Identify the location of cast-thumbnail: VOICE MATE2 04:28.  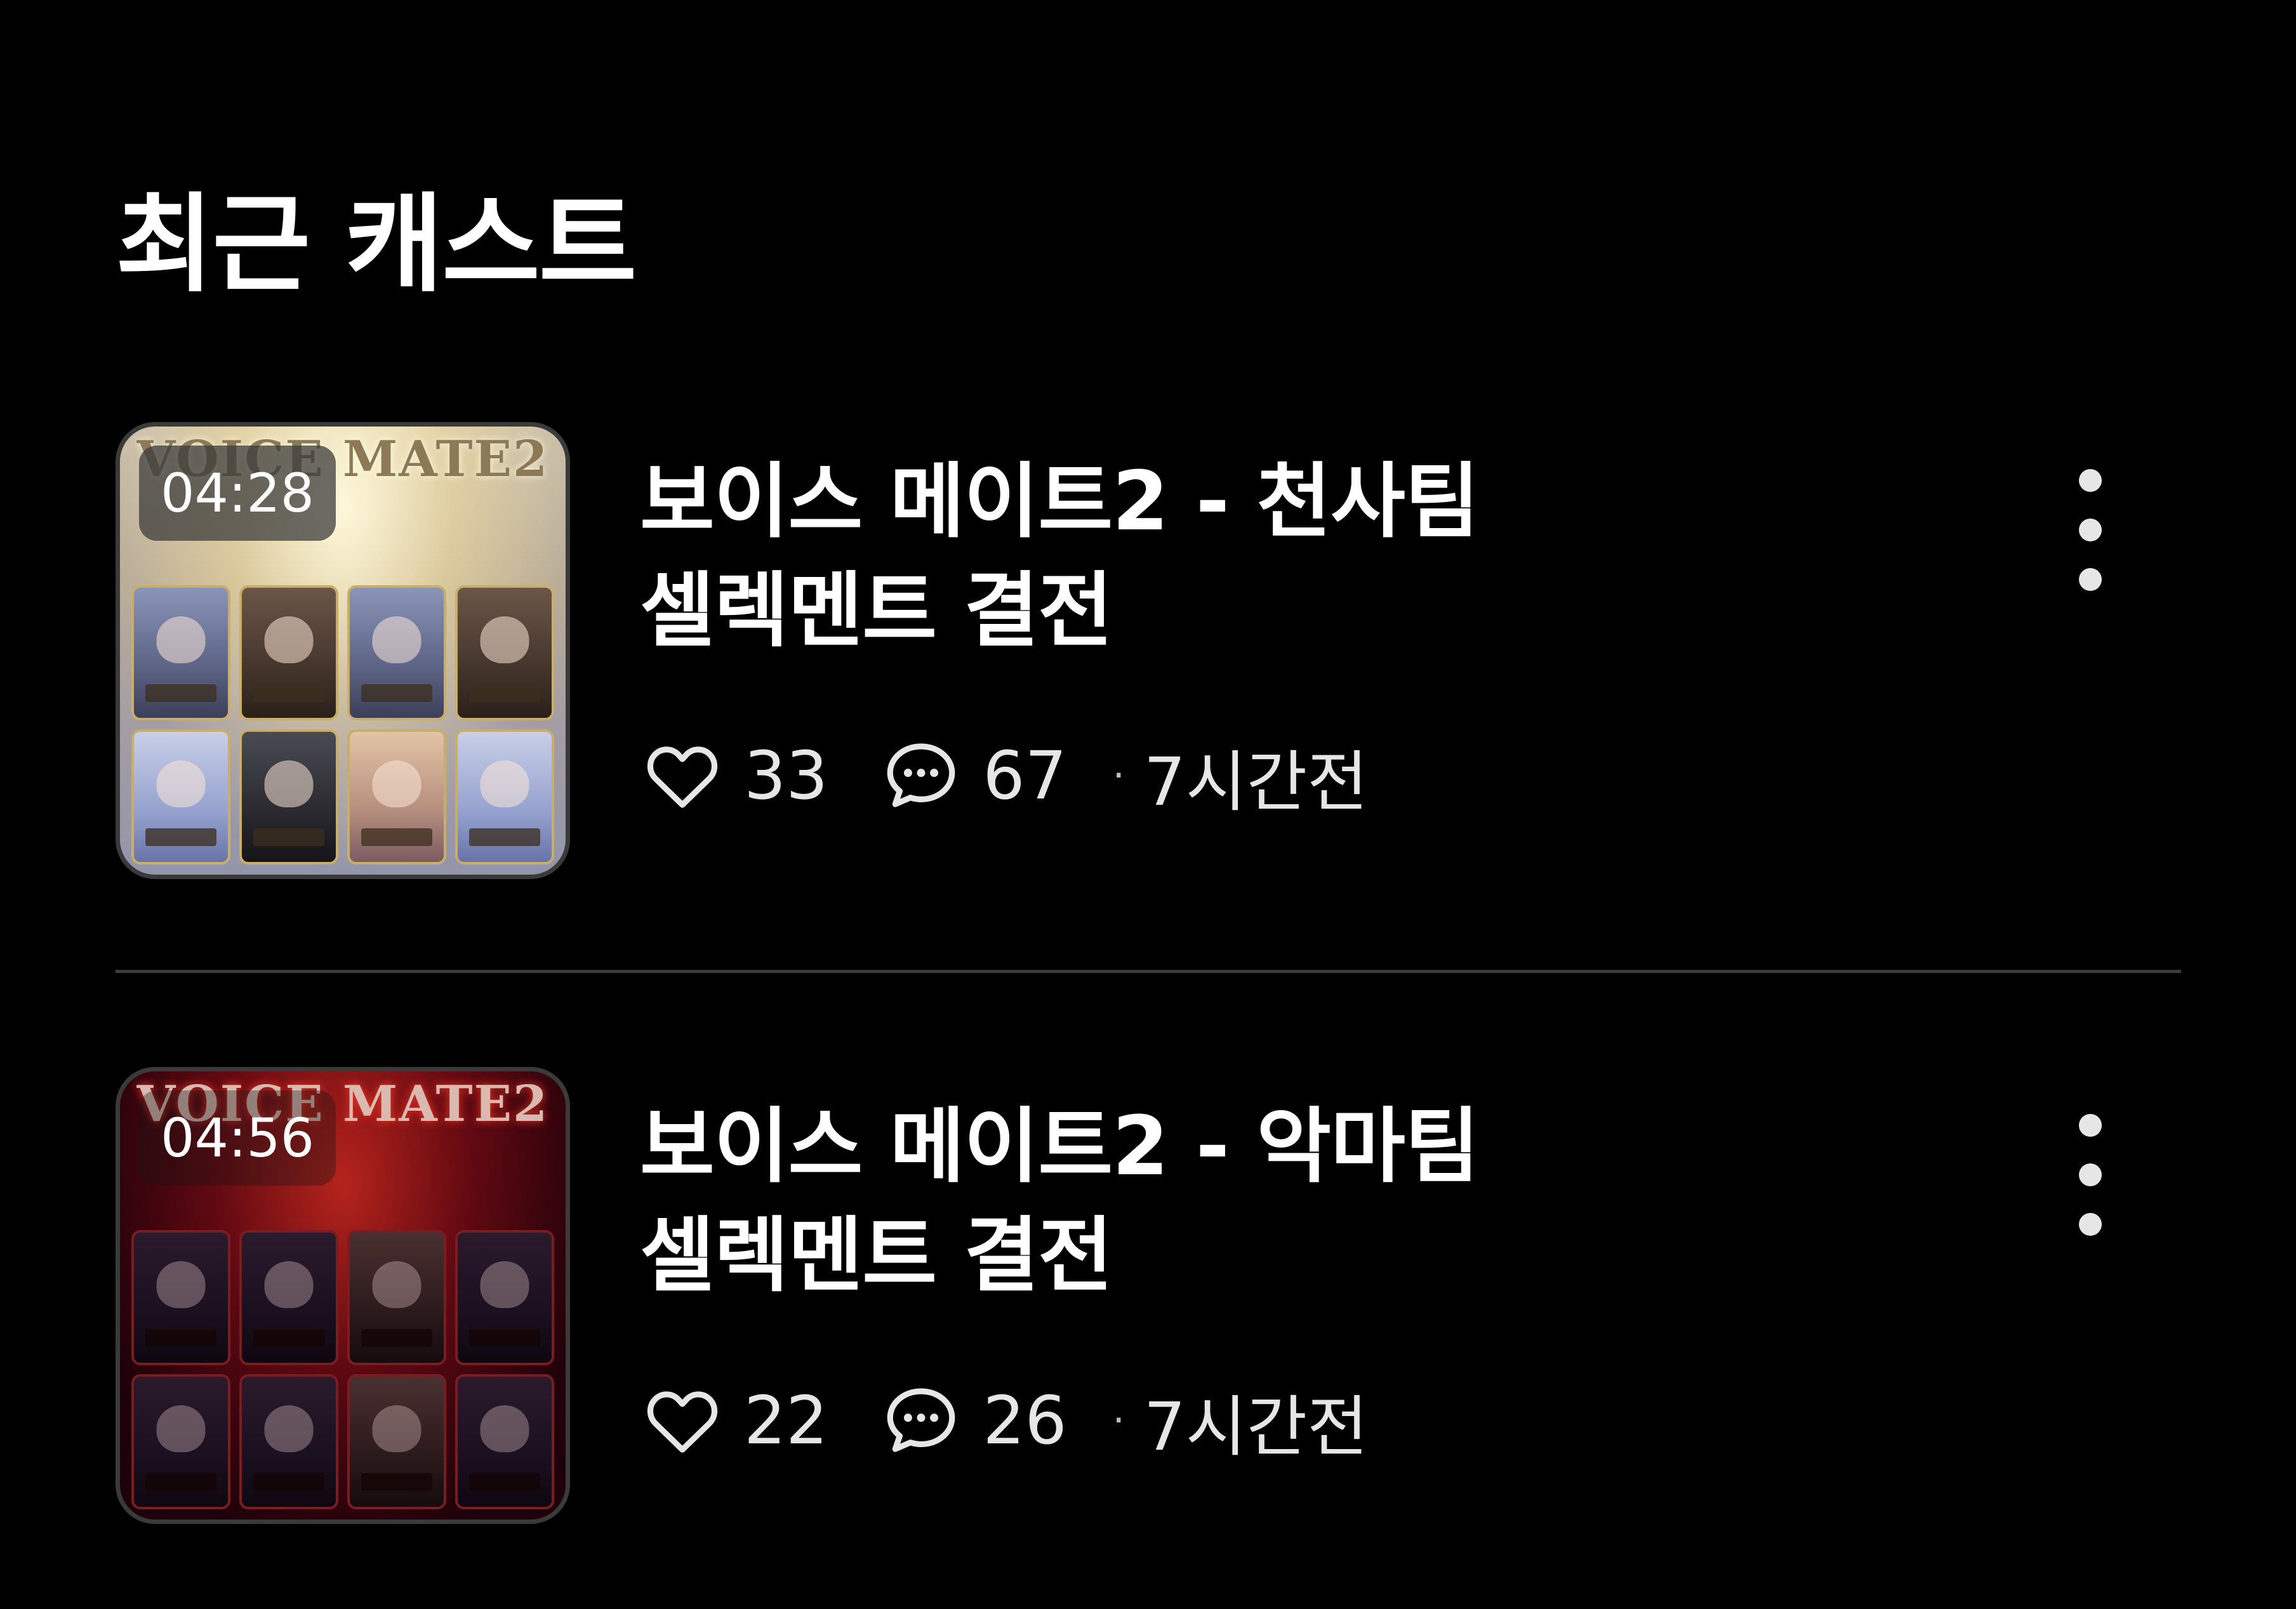
(343, 650).